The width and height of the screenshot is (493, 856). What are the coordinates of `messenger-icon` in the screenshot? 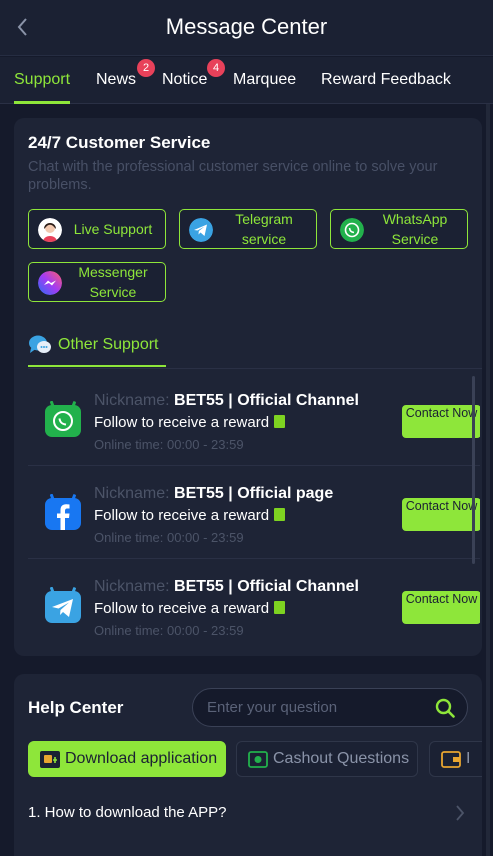 It's located at (50, 283).